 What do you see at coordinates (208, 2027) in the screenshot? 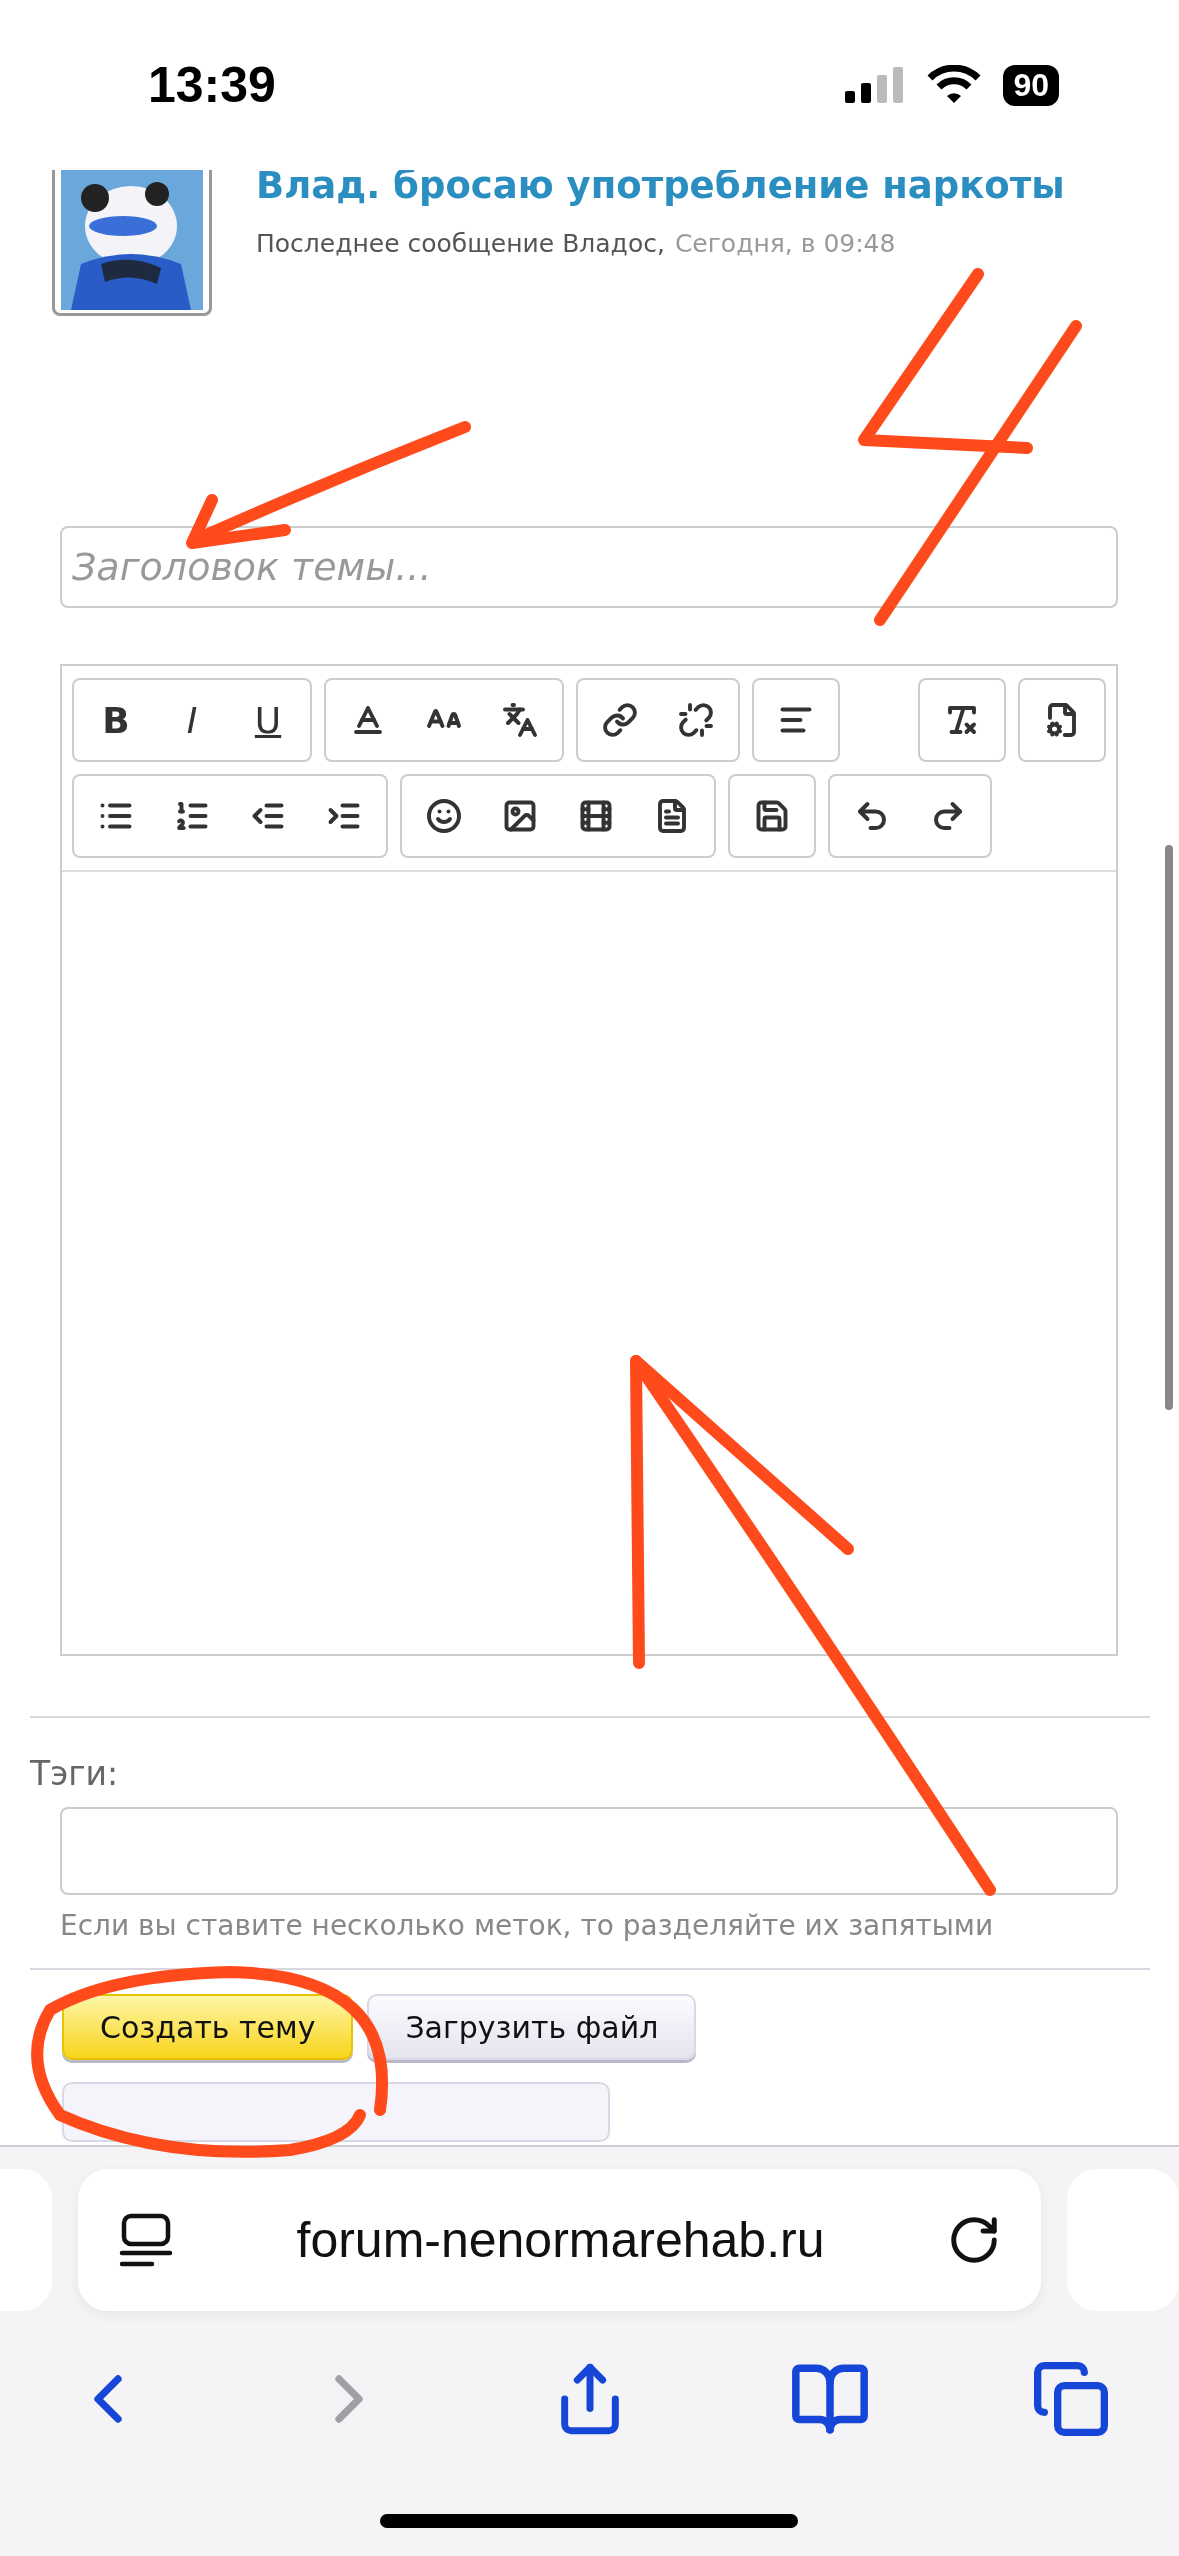
I see `create-topic-button: Создать тему` at bounding box center [208, 2027].